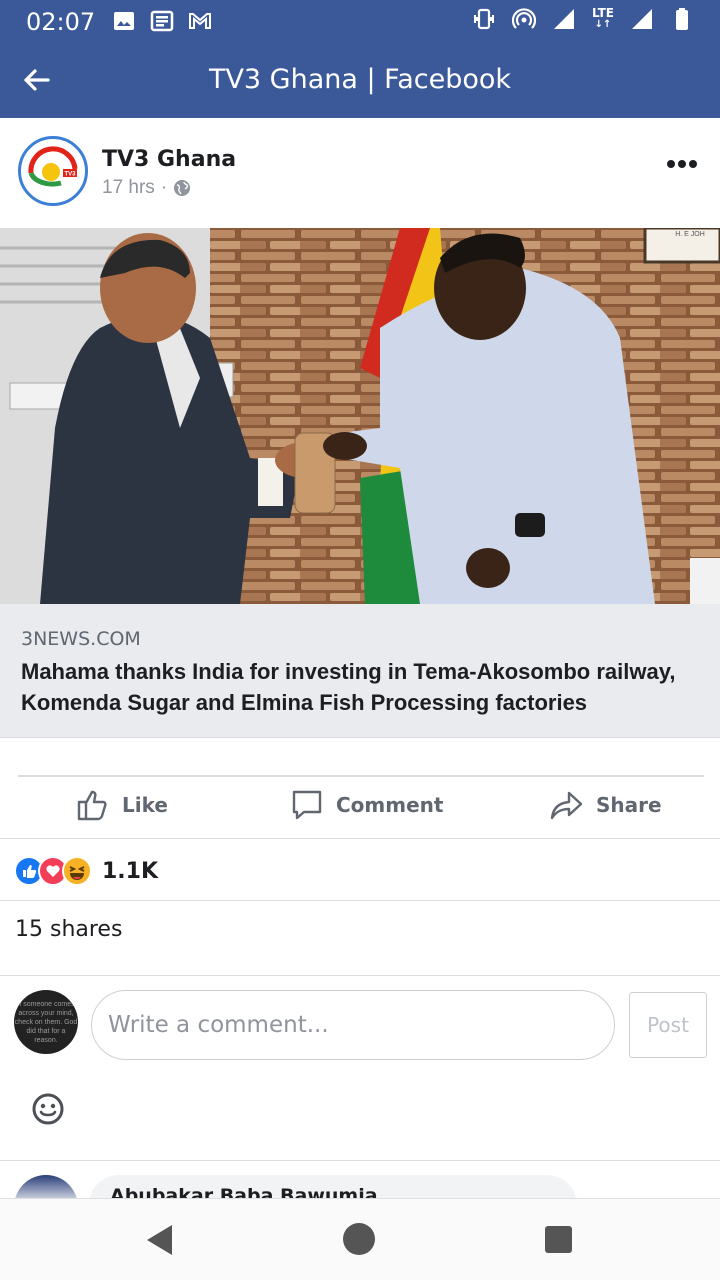 The width and height of the screenshot is (720, 1280). I want to click on tv3-logo-icon: TV3, so click(53, 166).